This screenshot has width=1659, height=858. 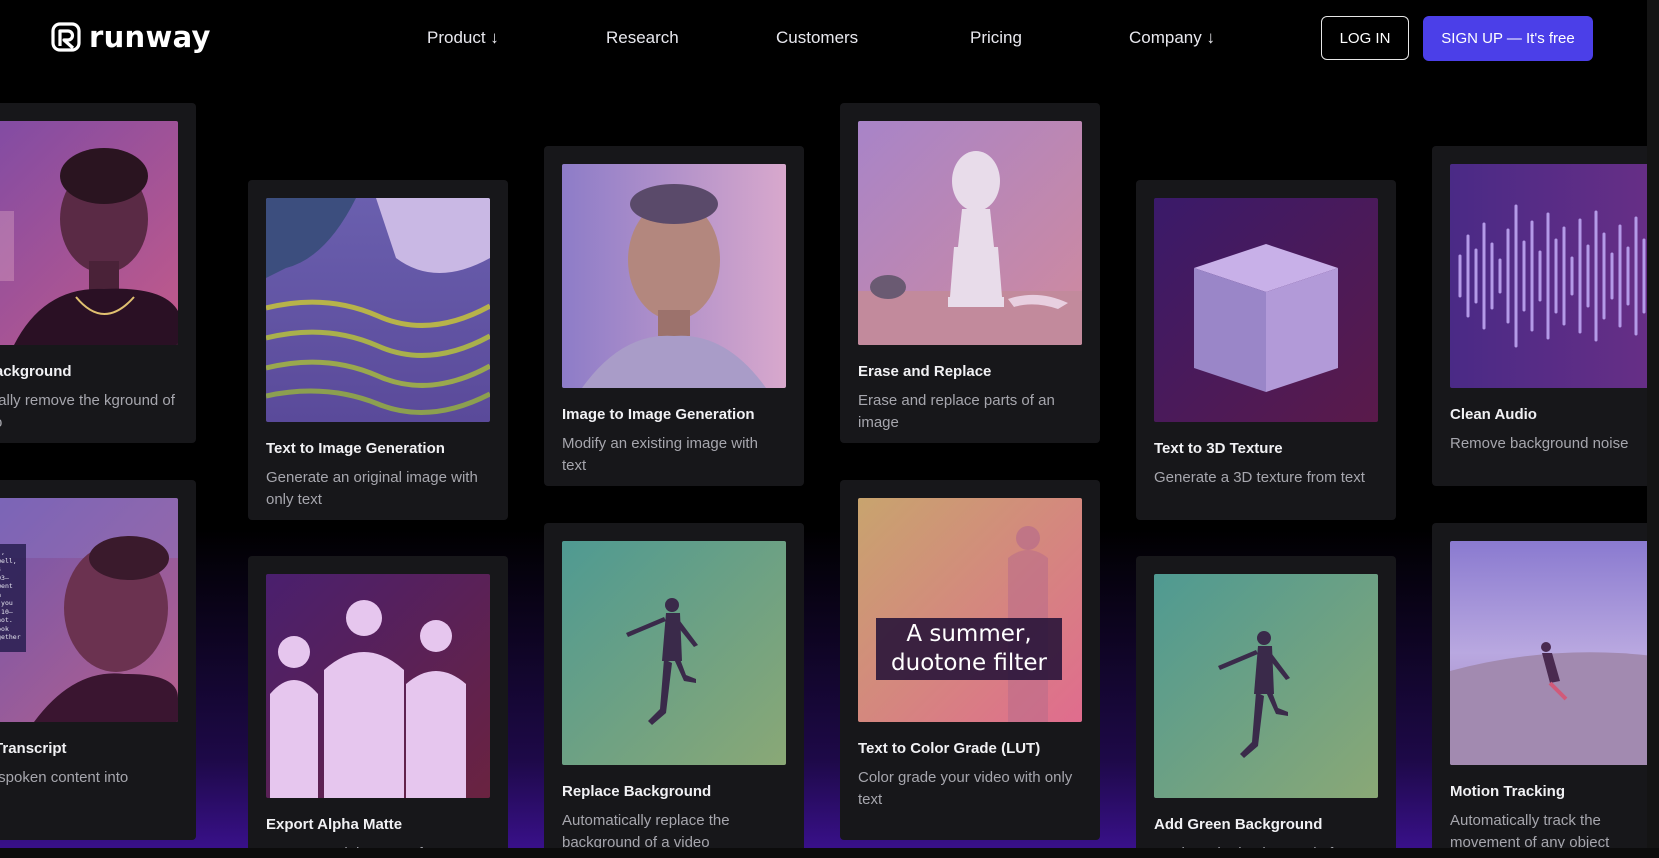 What do you see at coordinates (829, 853) in the screenshot?
I see `window-edge-bottom` at bounding box center [829, 853].